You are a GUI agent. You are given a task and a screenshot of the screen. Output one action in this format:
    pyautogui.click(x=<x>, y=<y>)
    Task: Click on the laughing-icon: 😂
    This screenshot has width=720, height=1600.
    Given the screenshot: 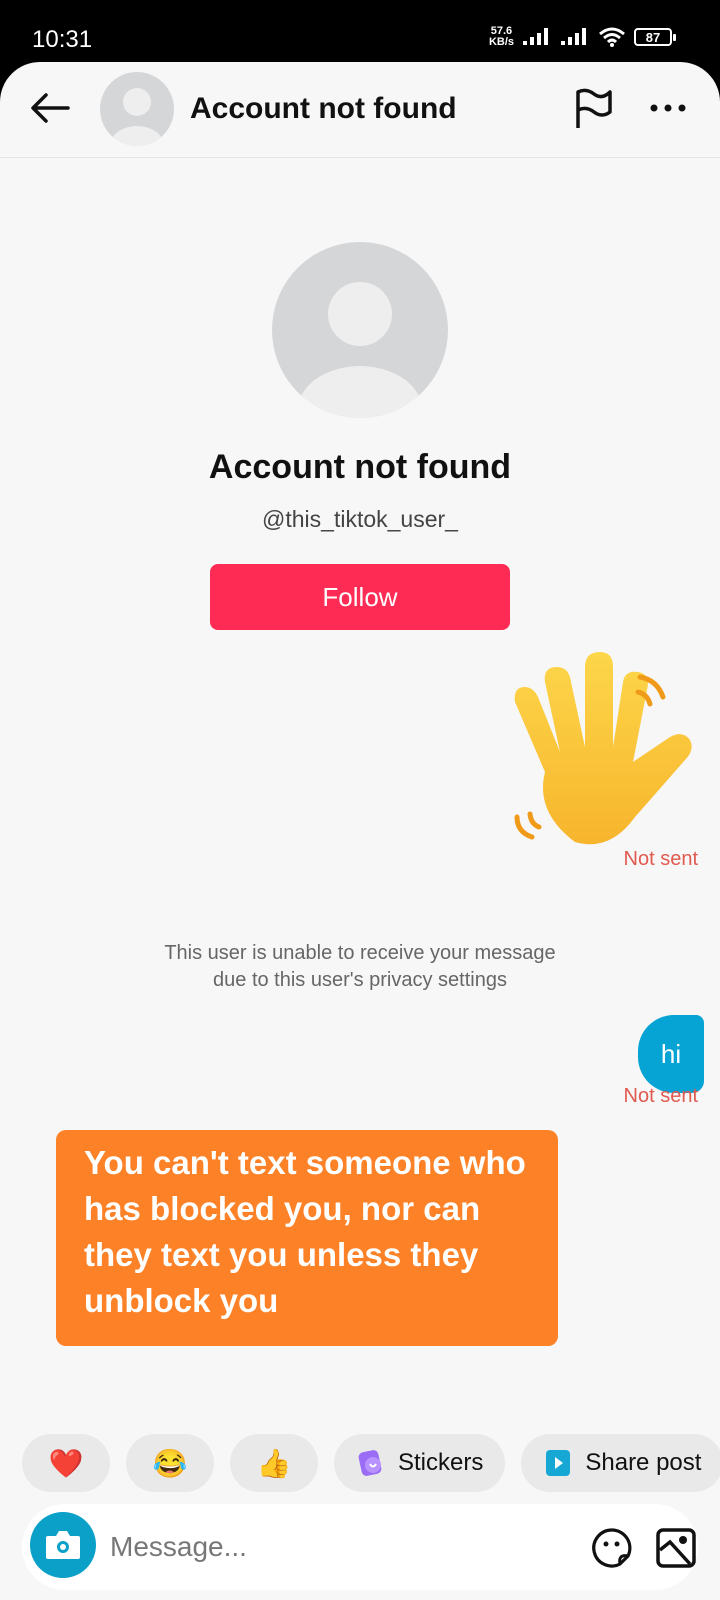 What is the action you would take?
    pyautogui.click(x=170, y=1463)
    